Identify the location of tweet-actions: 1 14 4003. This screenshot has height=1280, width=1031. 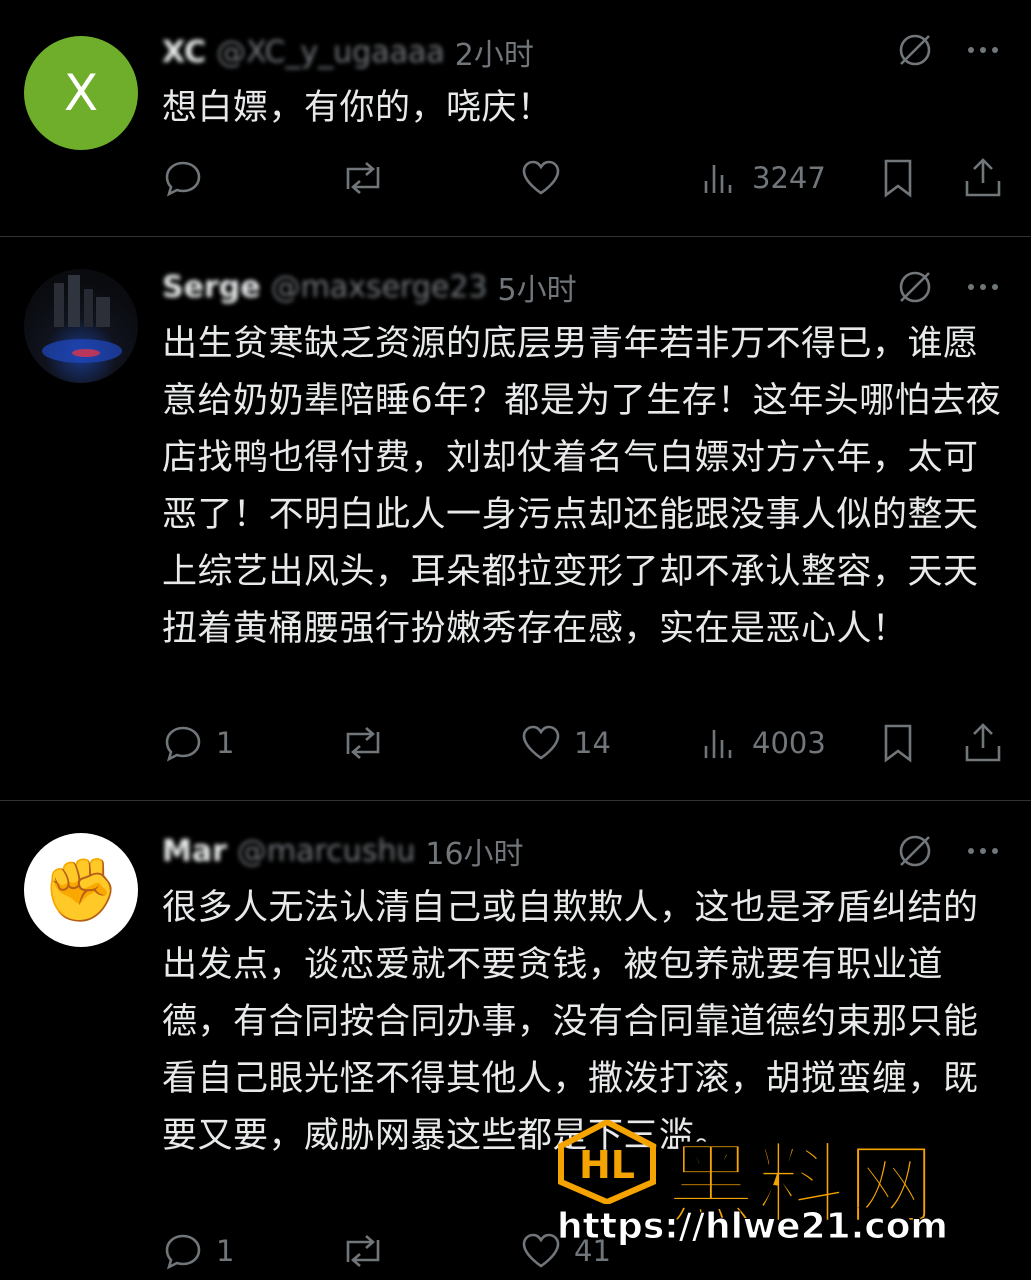
(582, 743).